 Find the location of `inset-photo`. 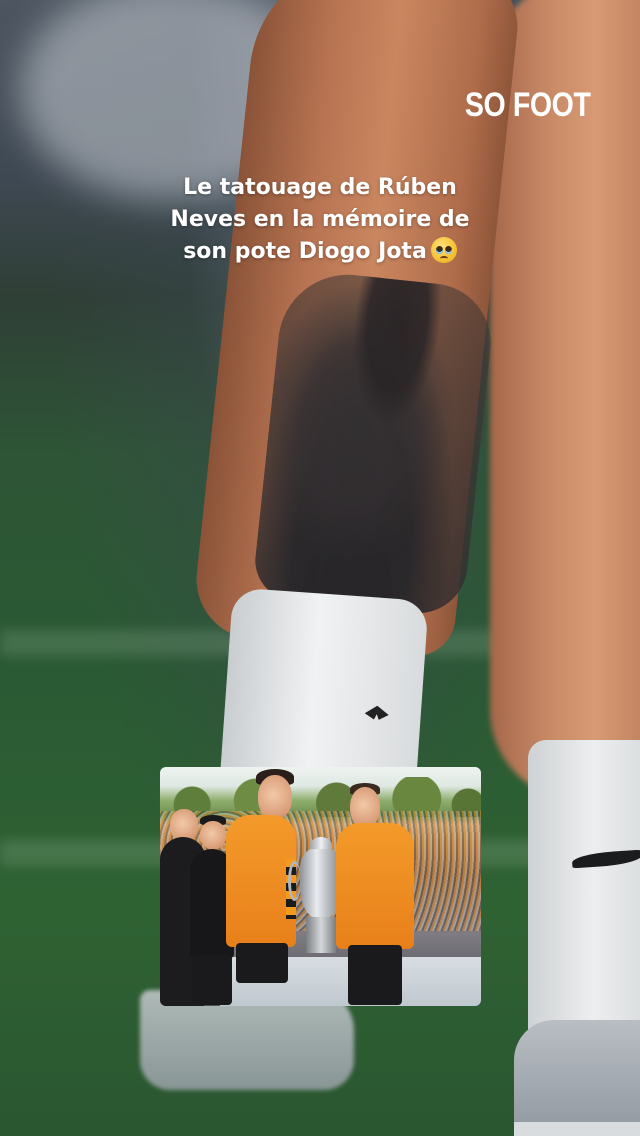

inset-photo is located at coordinates (320, 886).